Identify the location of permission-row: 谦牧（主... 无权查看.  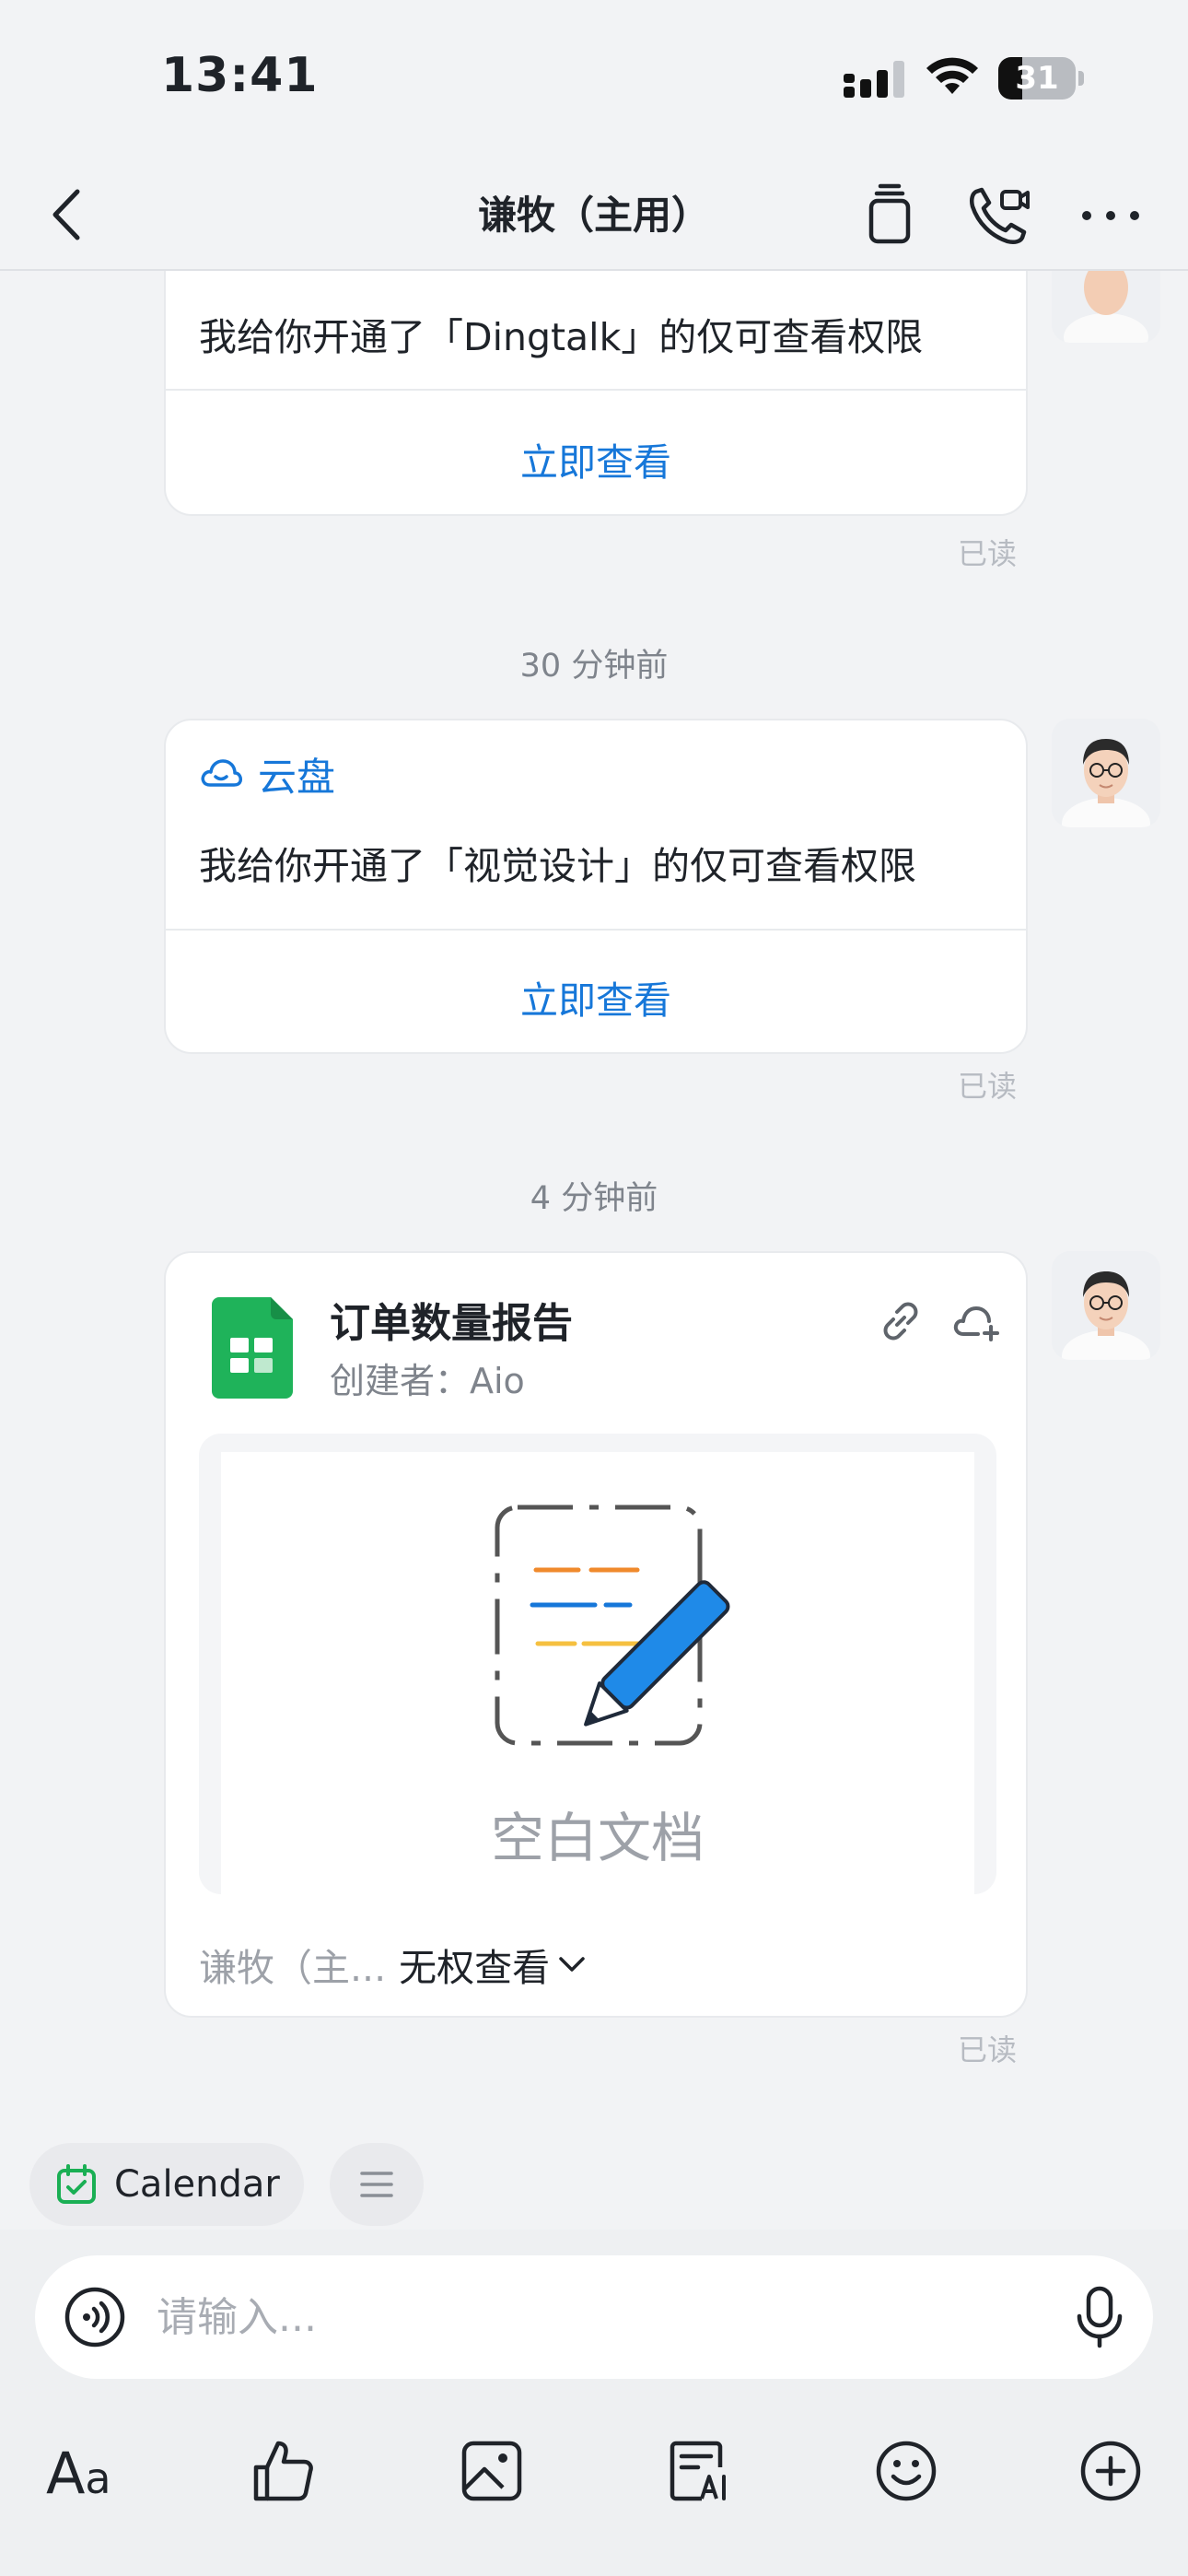
(394, 1964).